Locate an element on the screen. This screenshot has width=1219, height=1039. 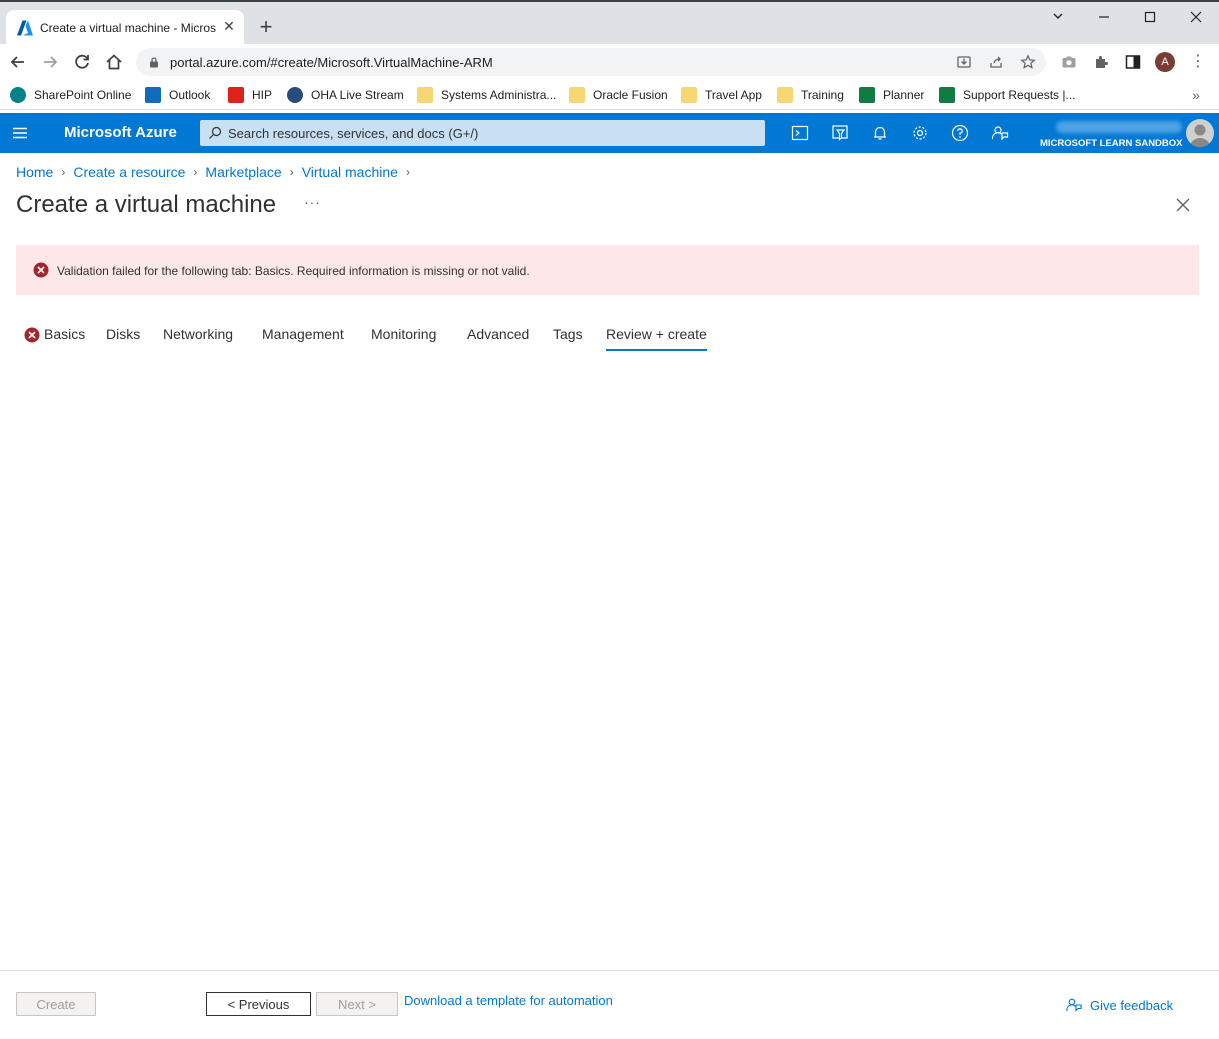
bookmark-label: Planner is located at coordinates (904, 95).